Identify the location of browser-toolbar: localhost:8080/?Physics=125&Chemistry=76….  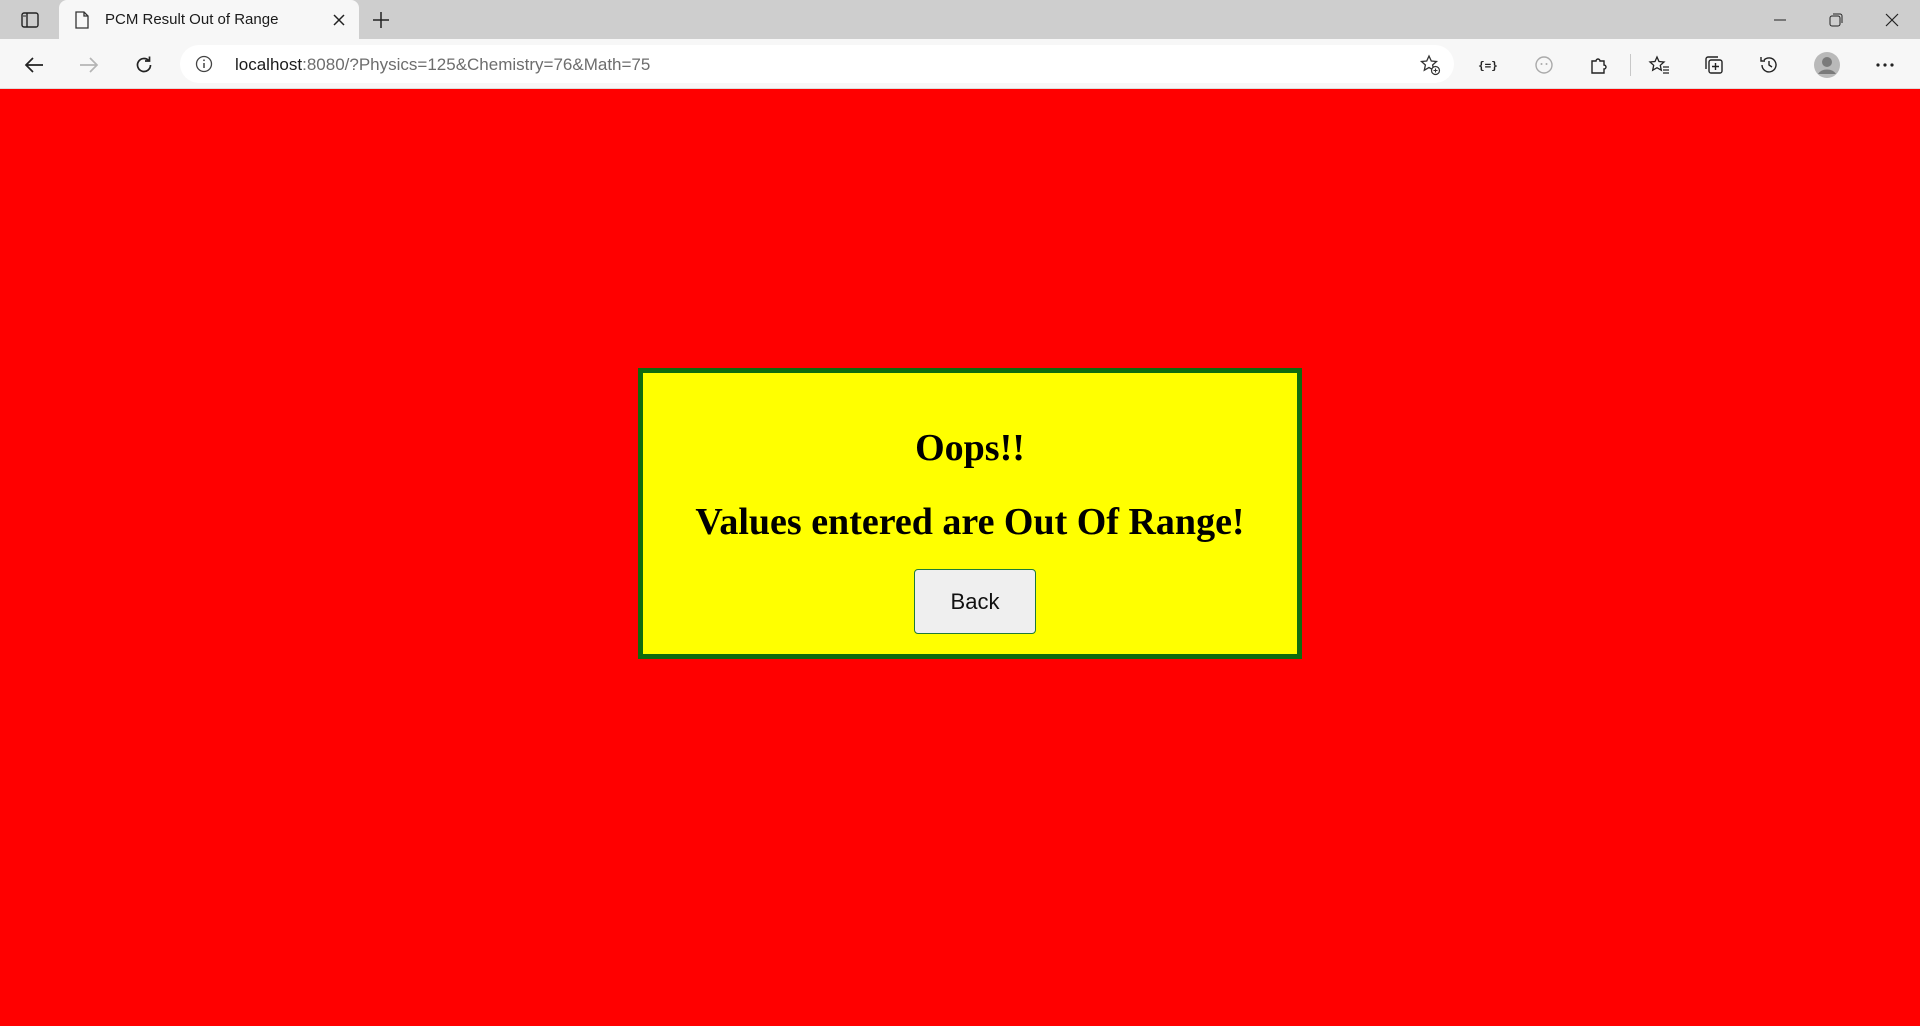
(960, 64).